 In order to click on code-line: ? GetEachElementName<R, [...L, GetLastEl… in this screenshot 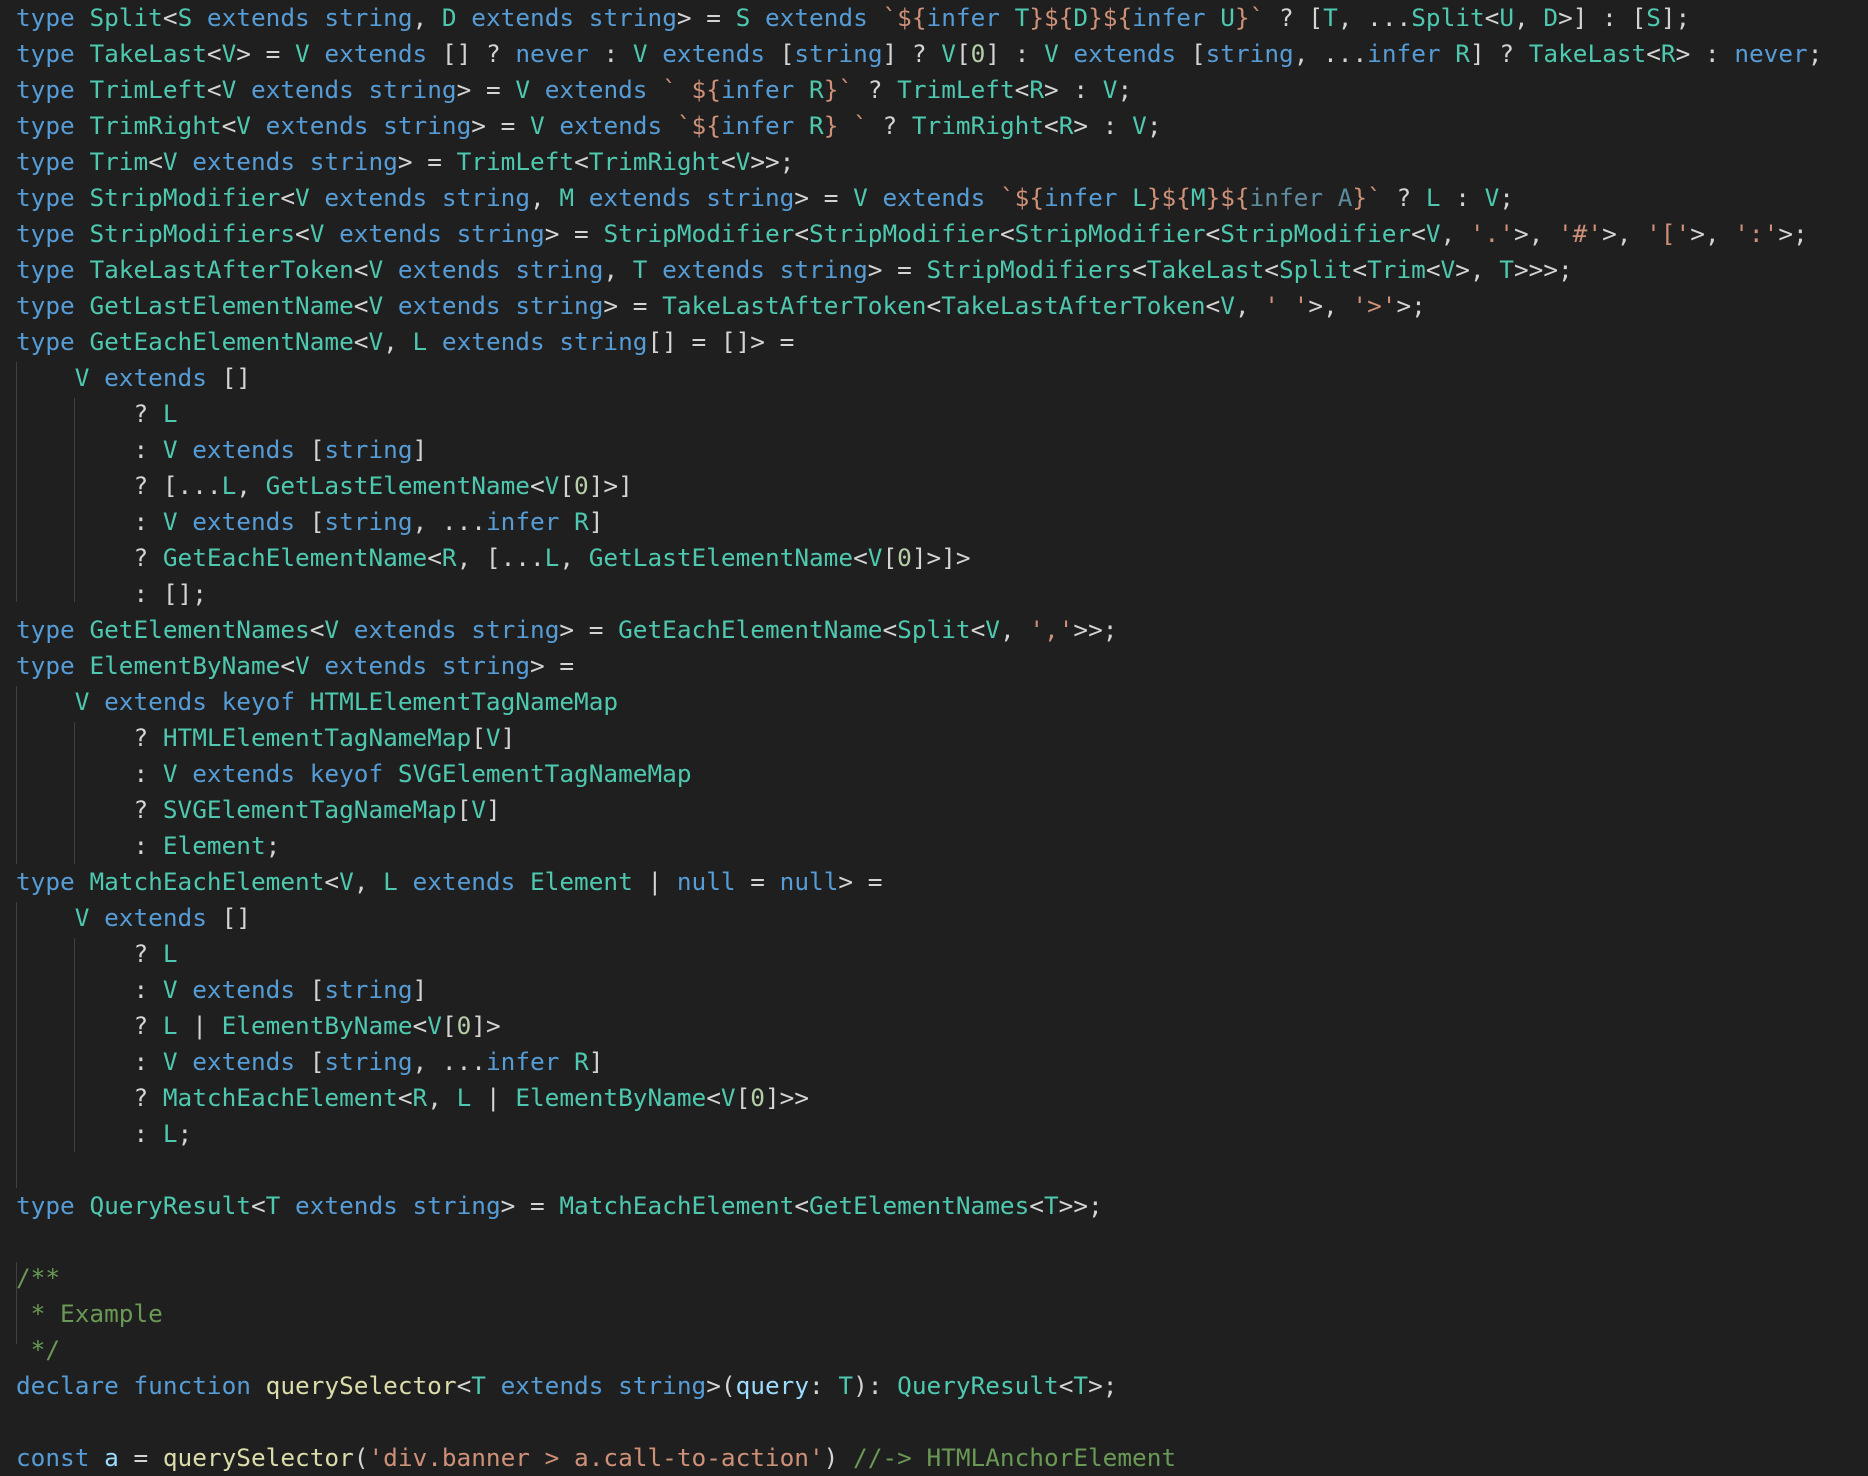, I will do `click(493, 558)`.